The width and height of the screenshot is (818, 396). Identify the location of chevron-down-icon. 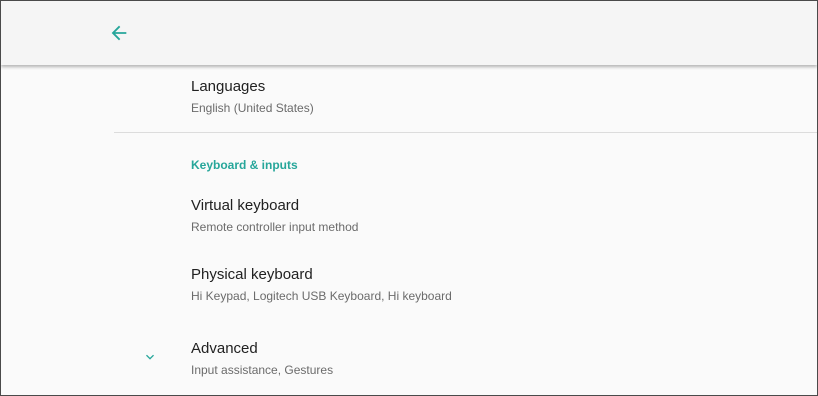
(150, 357).